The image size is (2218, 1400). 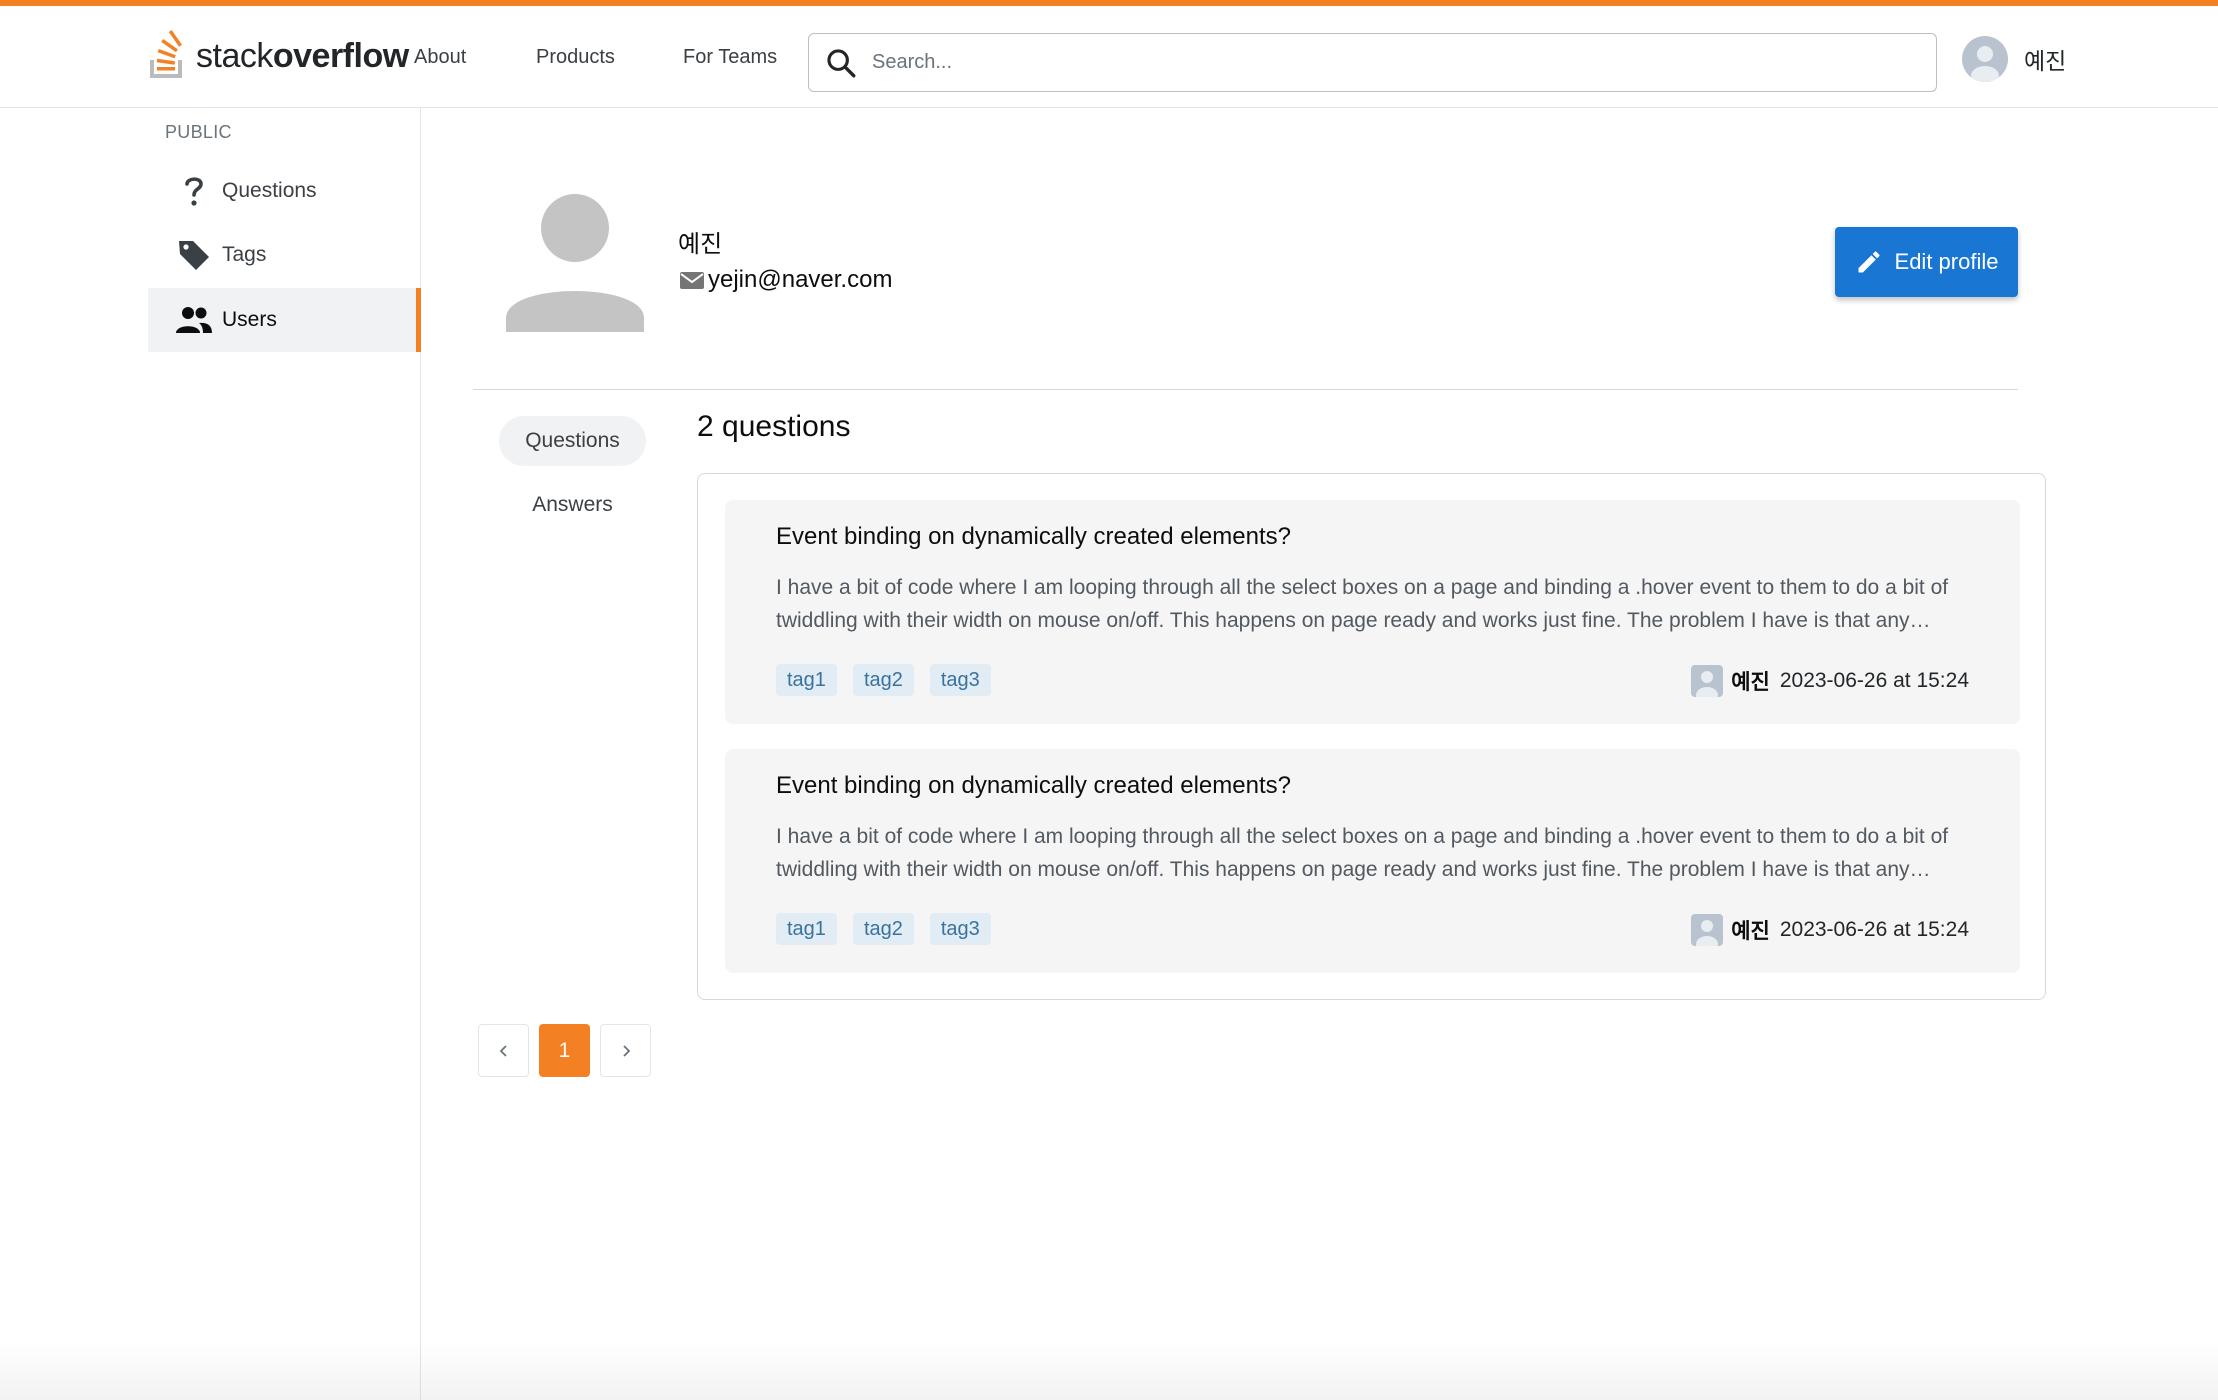 I want to click on stackoverflow-logo: stackoverflow, so click(x=277, y=56).